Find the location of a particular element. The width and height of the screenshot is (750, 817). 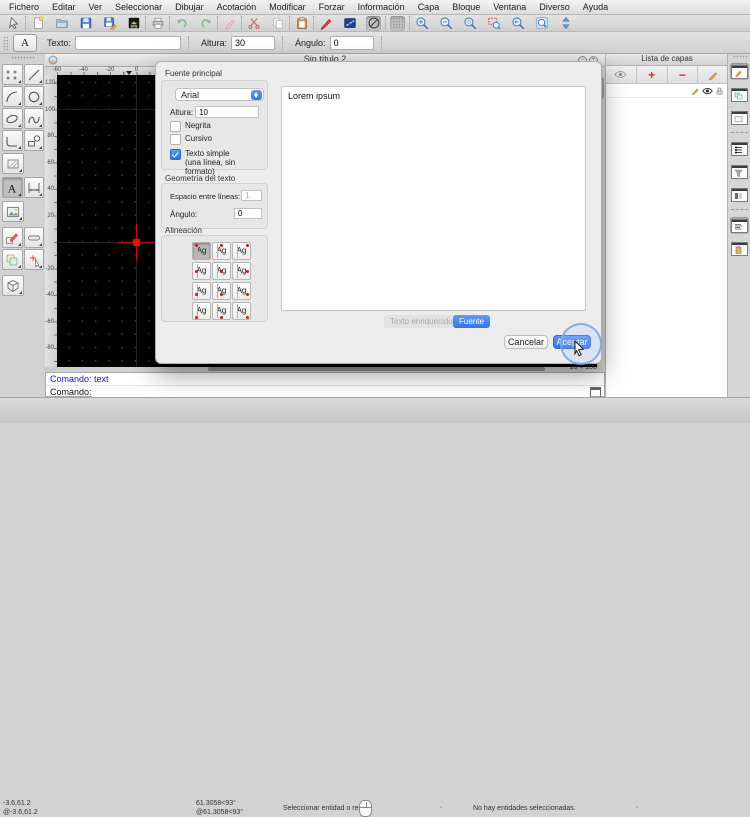

block-info-window-toggle is located at coordinates (739, 194).